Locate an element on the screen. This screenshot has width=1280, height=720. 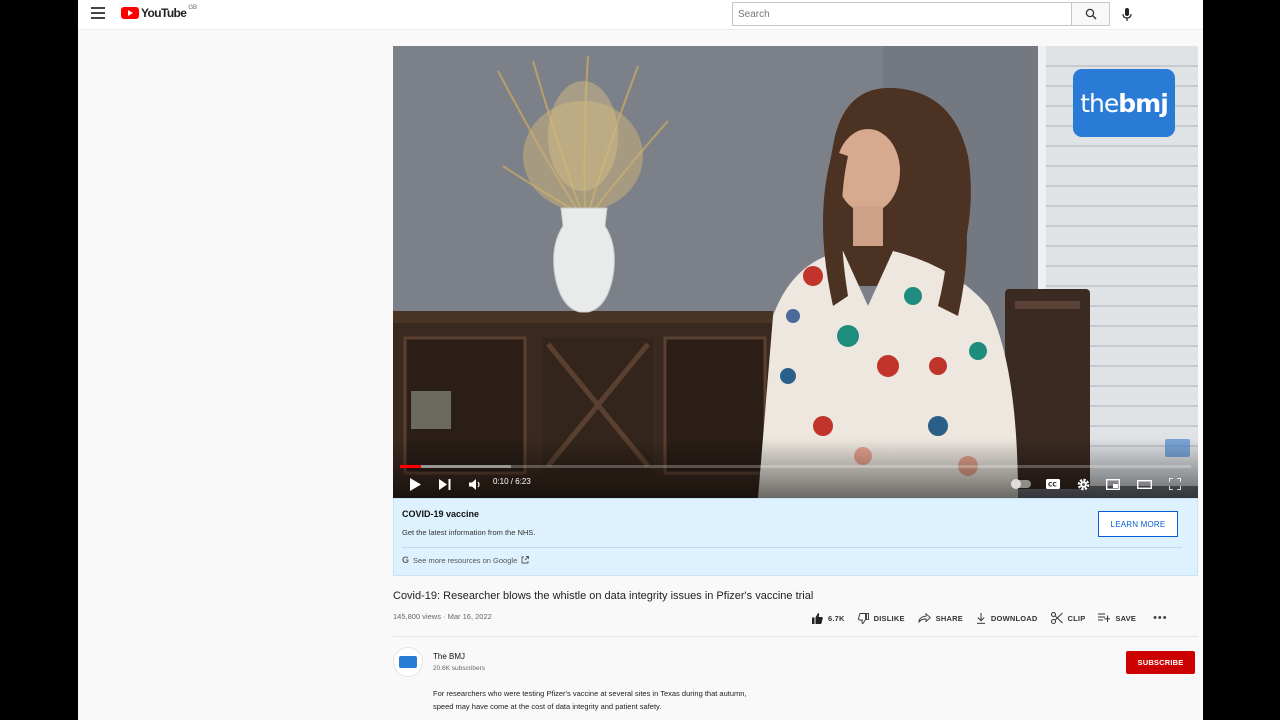
progress-played is located at coordinates (410, 466).